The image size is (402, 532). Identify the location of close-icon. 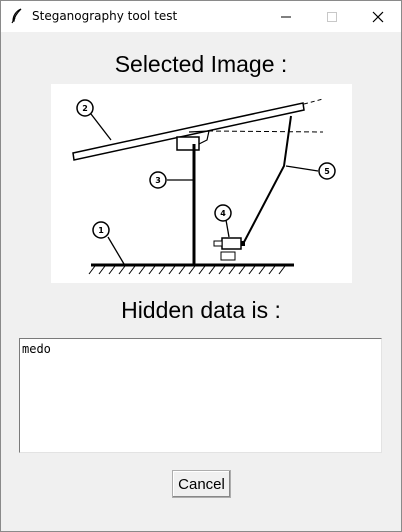
(378, 16).